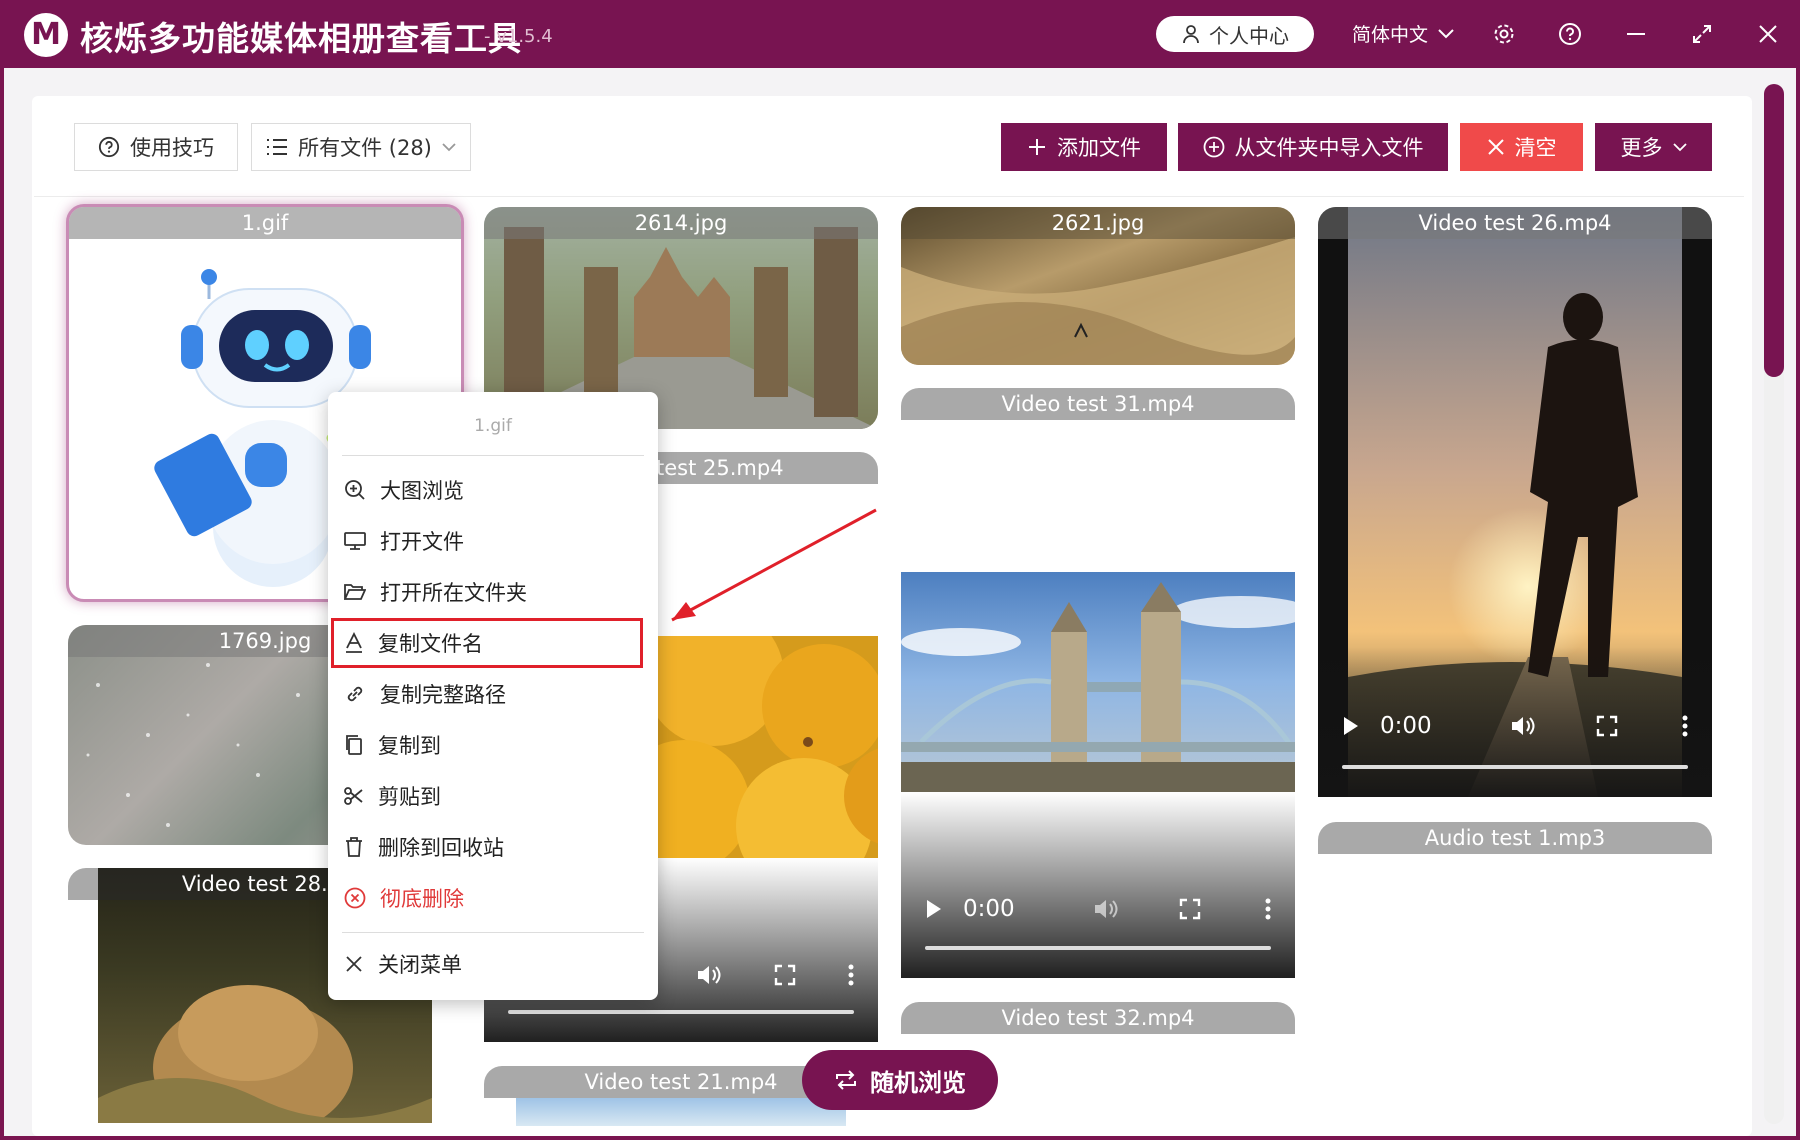  What do you see at coordinates (355, 541) in the screenshot?
I see `monitor-icon` at bounding box center [355, 541].